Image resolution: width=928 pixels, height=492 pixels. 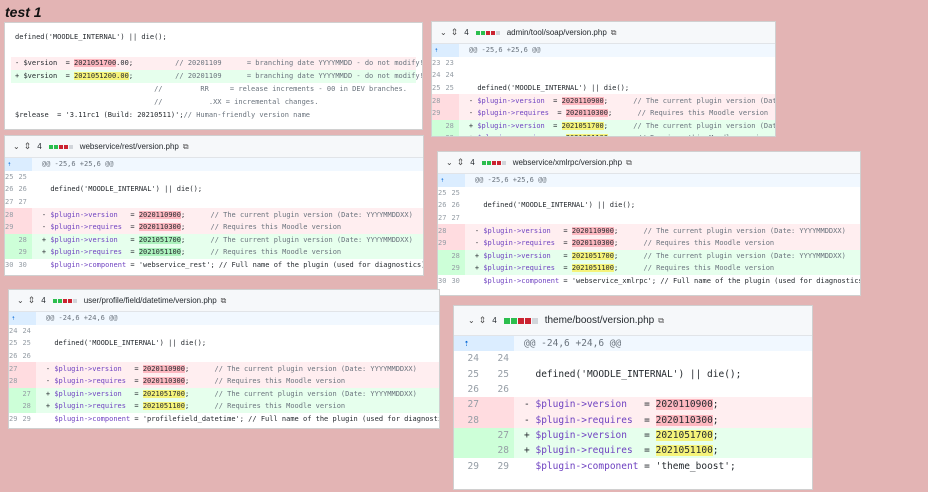 What do you see at coordinates (567, 162) in the screenshot?
I see `file-name: webservice/xmlrpc/version.php` at bounding box center [567, 162].